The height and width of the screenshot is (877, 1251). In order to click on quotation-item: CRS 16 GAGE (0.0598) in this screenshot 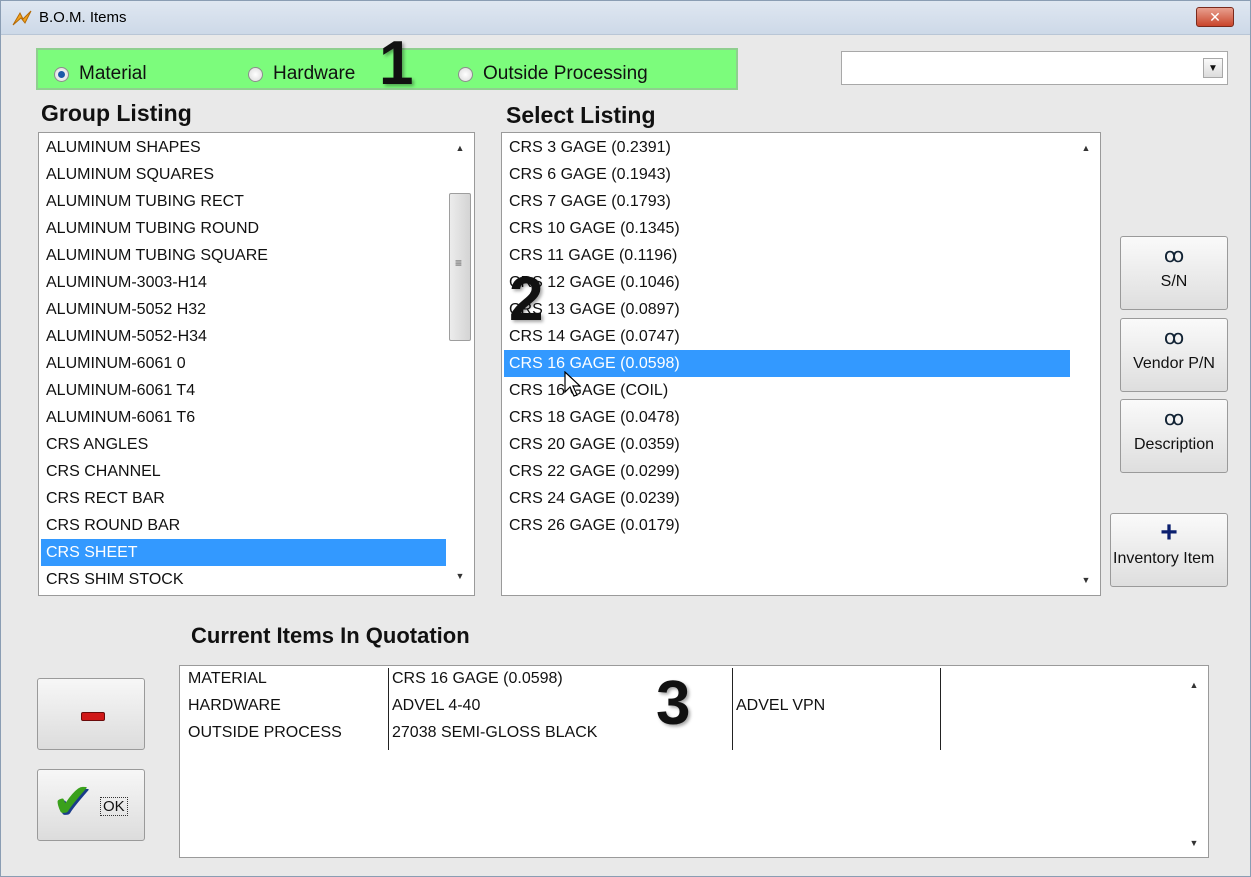, I will do `click(477, 678)`.